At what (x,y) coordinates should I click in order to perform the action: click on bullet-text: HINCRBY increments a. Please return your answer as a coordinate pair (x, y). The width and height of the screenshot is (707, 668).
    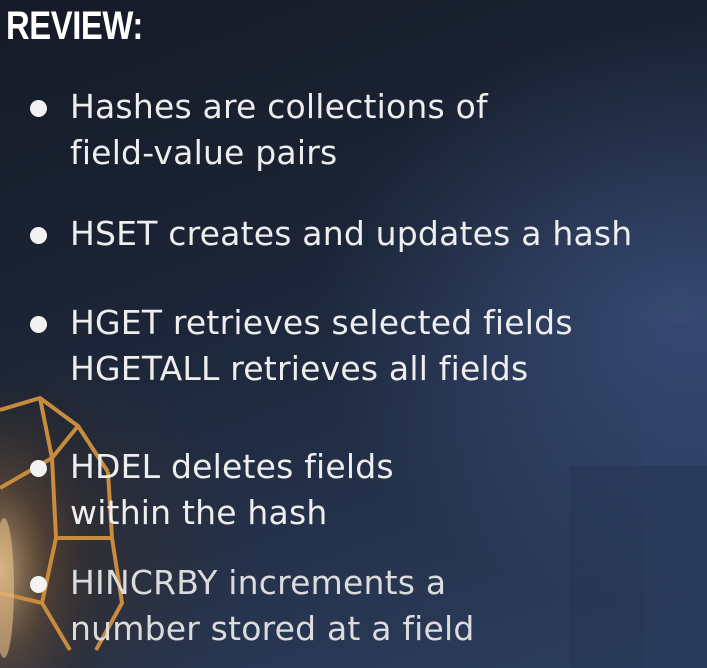
    Looking at the image, I should click on (258, 582).